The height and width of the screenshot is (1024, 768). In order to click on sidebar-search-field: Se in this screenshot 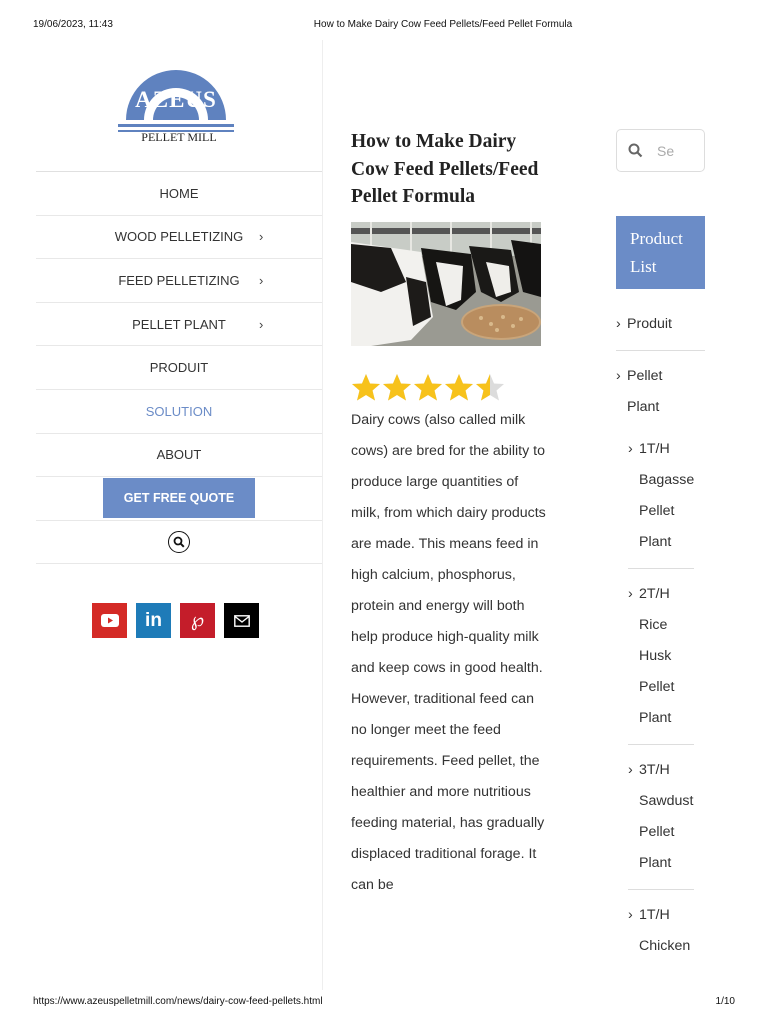, I will do `click(660, 150)`.